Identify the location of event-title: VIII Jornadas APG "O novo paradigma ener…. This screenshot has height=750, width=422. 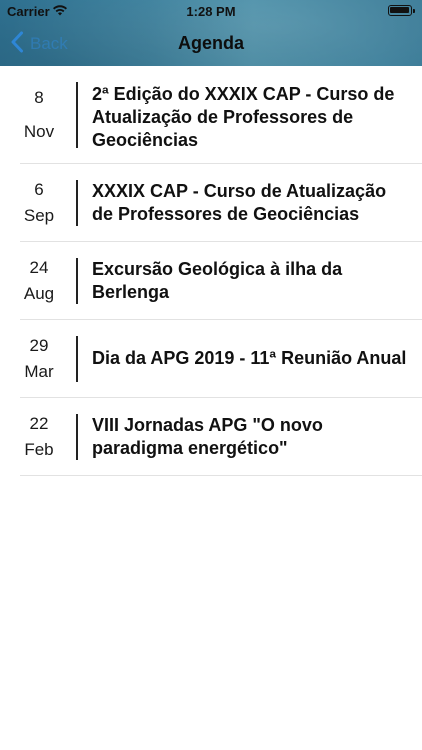
(207, 436).